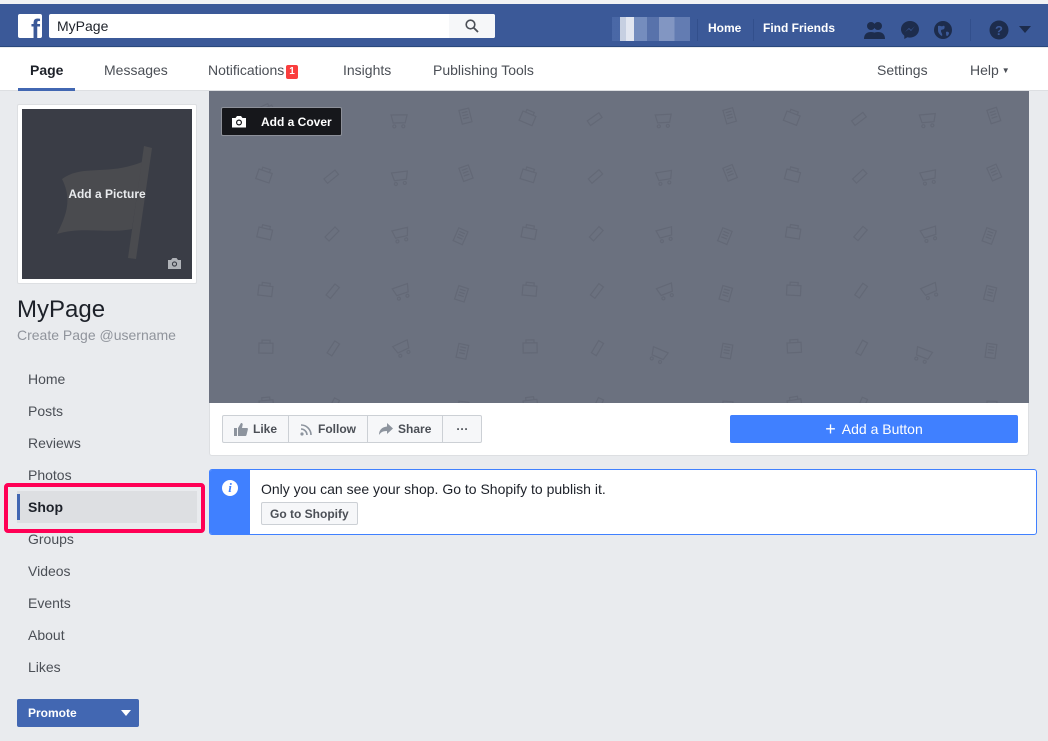 This screenshot has width=1048, height=741. What do you see at coordinates (309, 513) in the screenshot?
I see `go-to-shopify-button: Go to Shopify` at bounding box center [309, 513].